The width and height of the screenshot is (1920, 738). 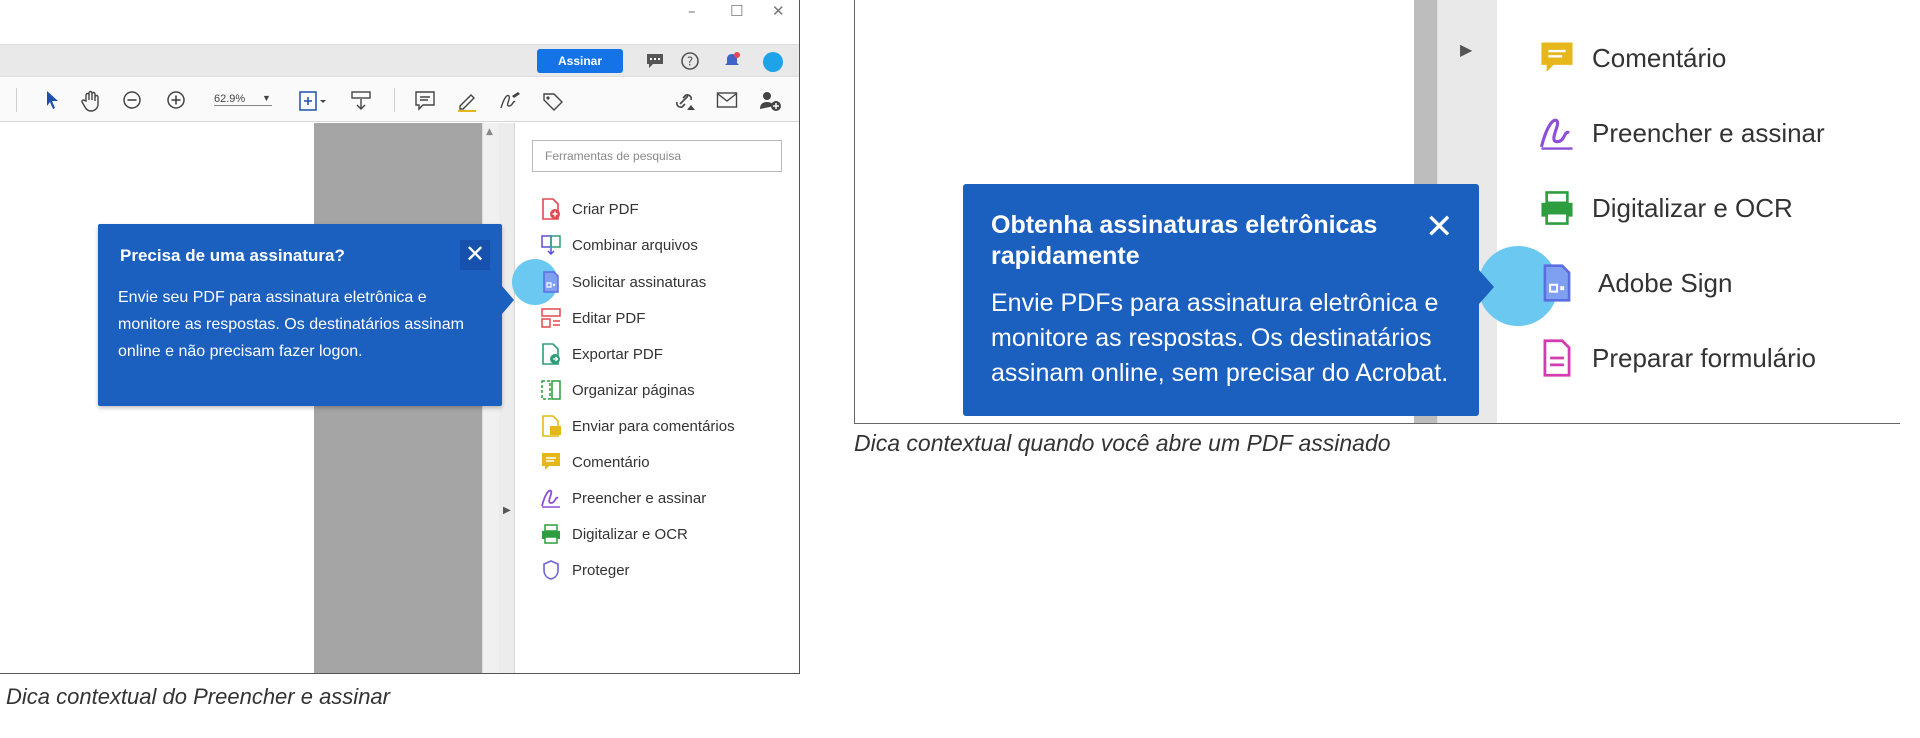 What do you see at coordinates (361, 103) in the screenshot?
I see `scroll-mode-icon` at bounding box center [361, 103].